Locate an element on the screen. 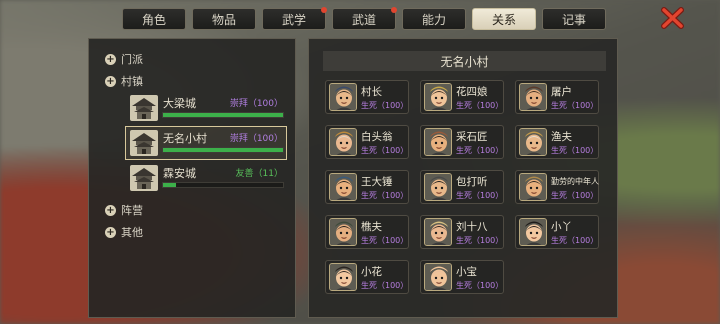 The width and height of the screenshot is (720, 324). npc-name: 屠户 is located at coordinates (561, 92).